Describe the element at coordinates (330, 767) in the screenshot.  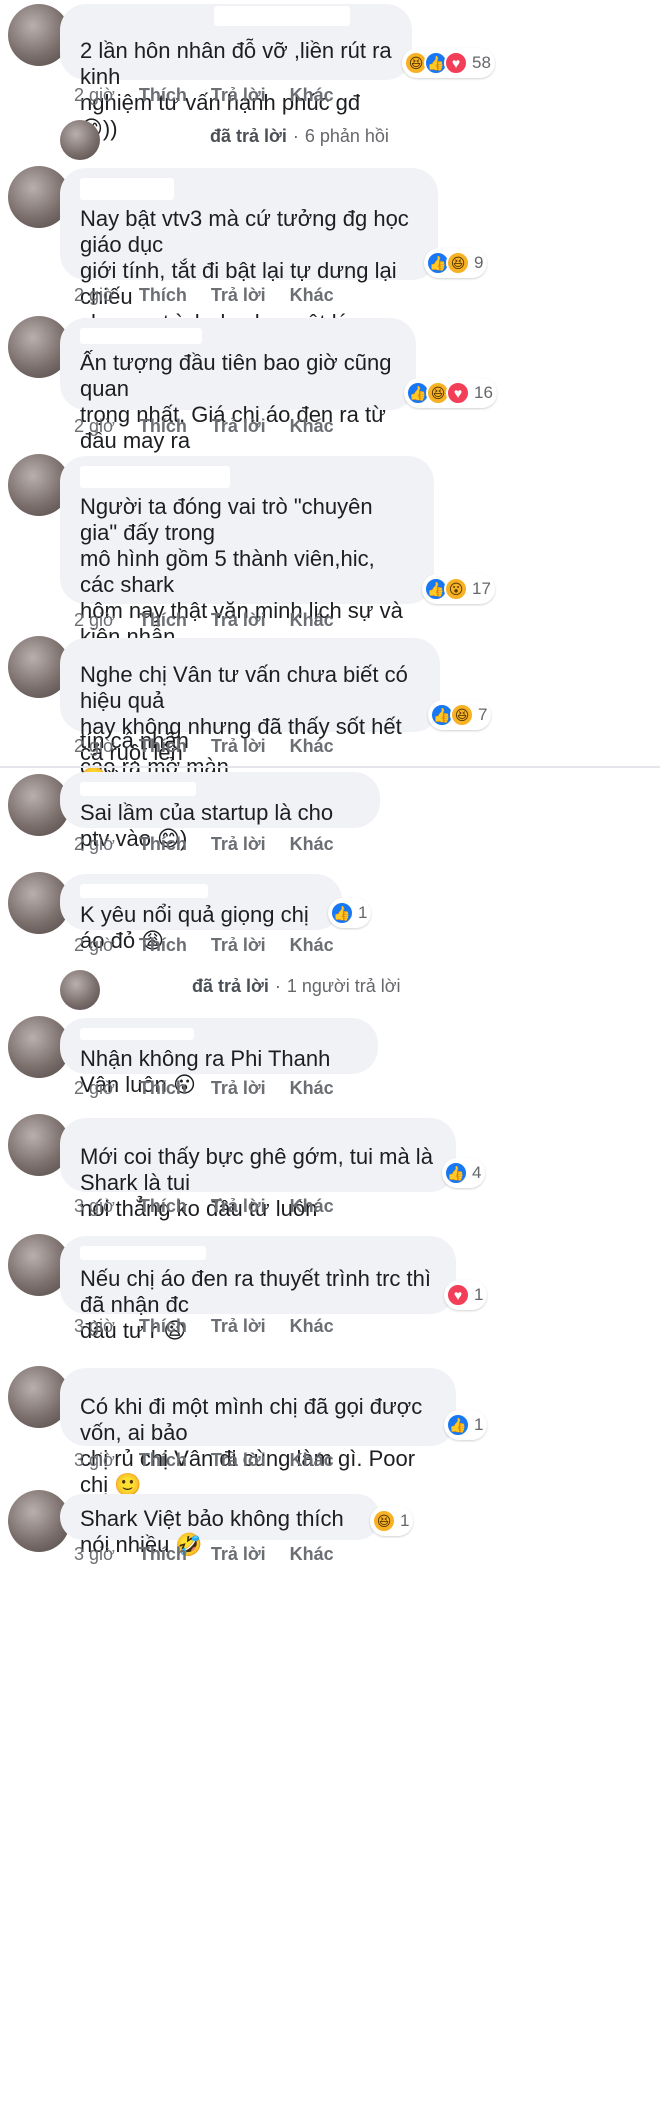
I see `divider` at that location.